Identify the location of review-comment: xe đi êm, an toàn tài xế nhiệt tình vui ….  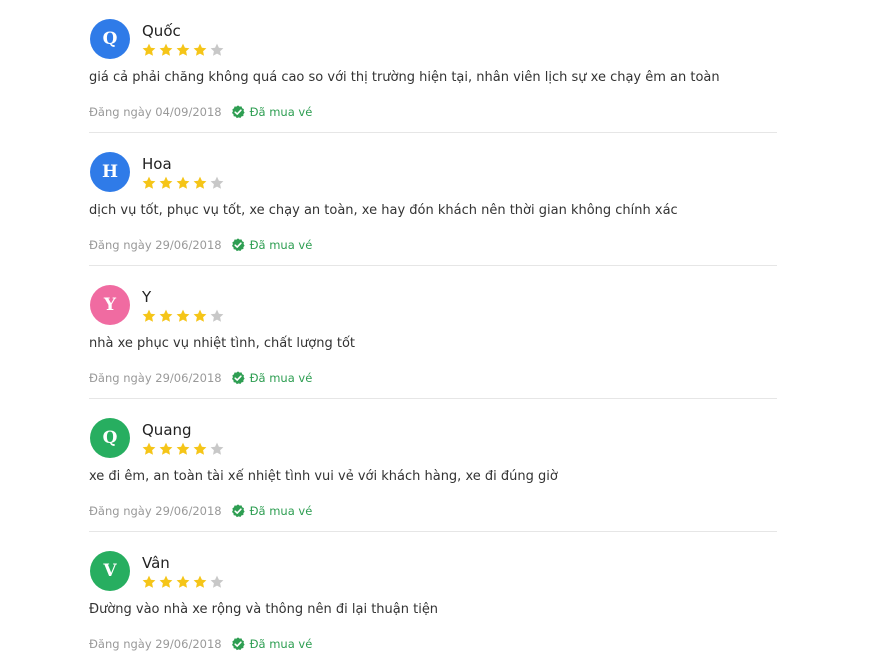
(323, 476).